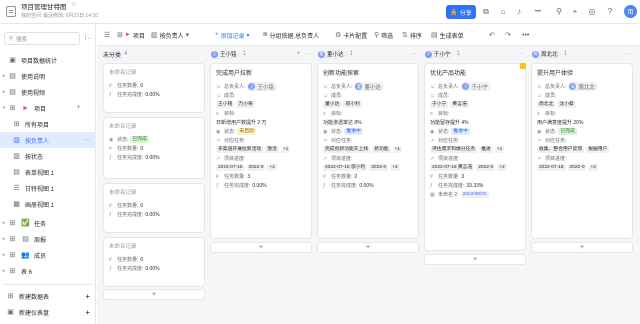 The width and height of the screenshot is (640, 324). What do you see at coordinates (78, 108) in the screenshot?
I see `add-view-icon: +` at bounding box center [78, 108].